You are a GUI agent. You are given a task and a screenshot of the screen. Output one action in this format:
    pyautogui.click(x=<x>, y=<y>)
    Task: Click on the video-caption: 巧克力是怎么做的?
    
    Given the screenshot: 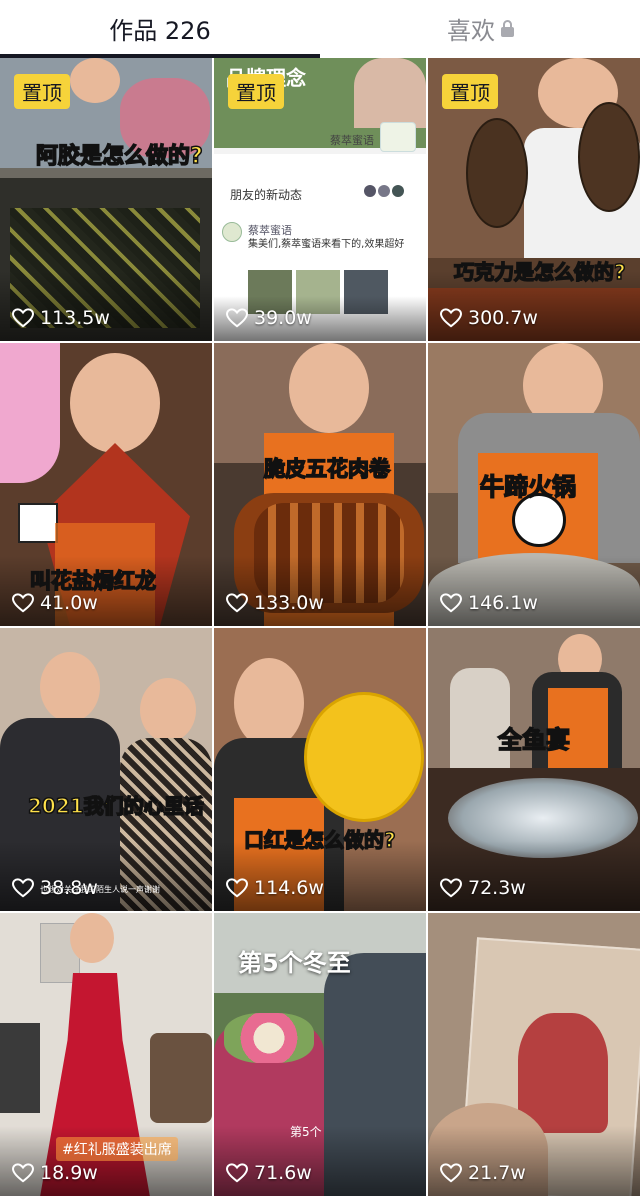 What is the action you would take?
    pyautogui.click(x=539, y=272)
    